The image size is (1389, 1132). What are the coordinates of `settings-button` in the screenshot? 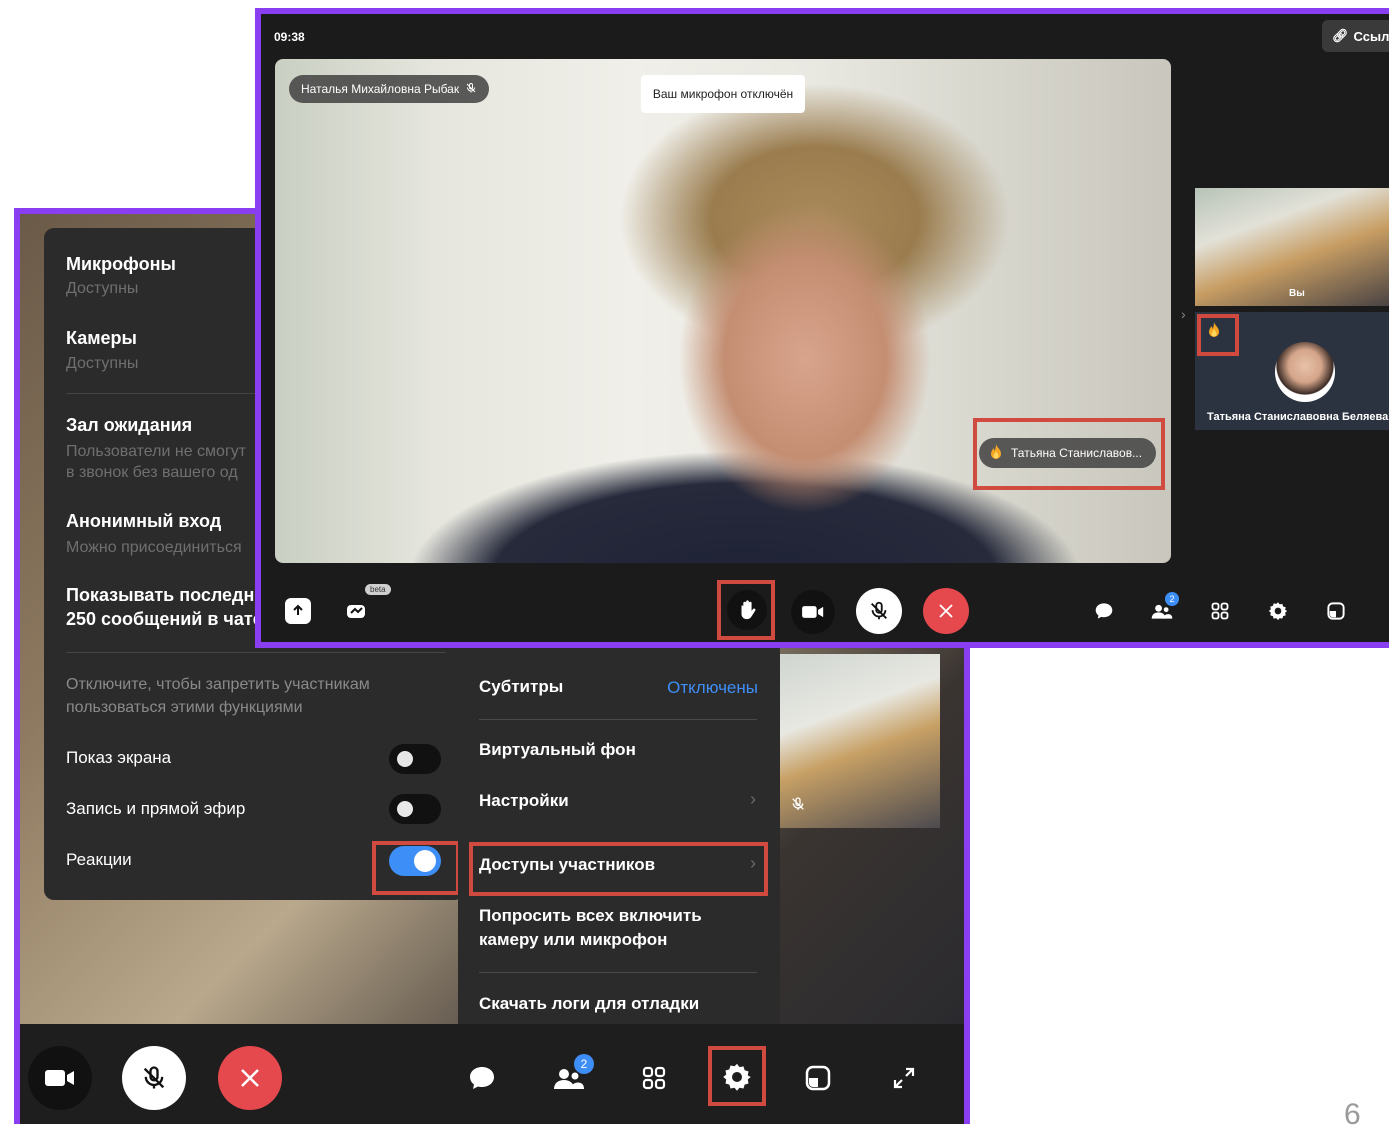 It's located at (1278, 611).